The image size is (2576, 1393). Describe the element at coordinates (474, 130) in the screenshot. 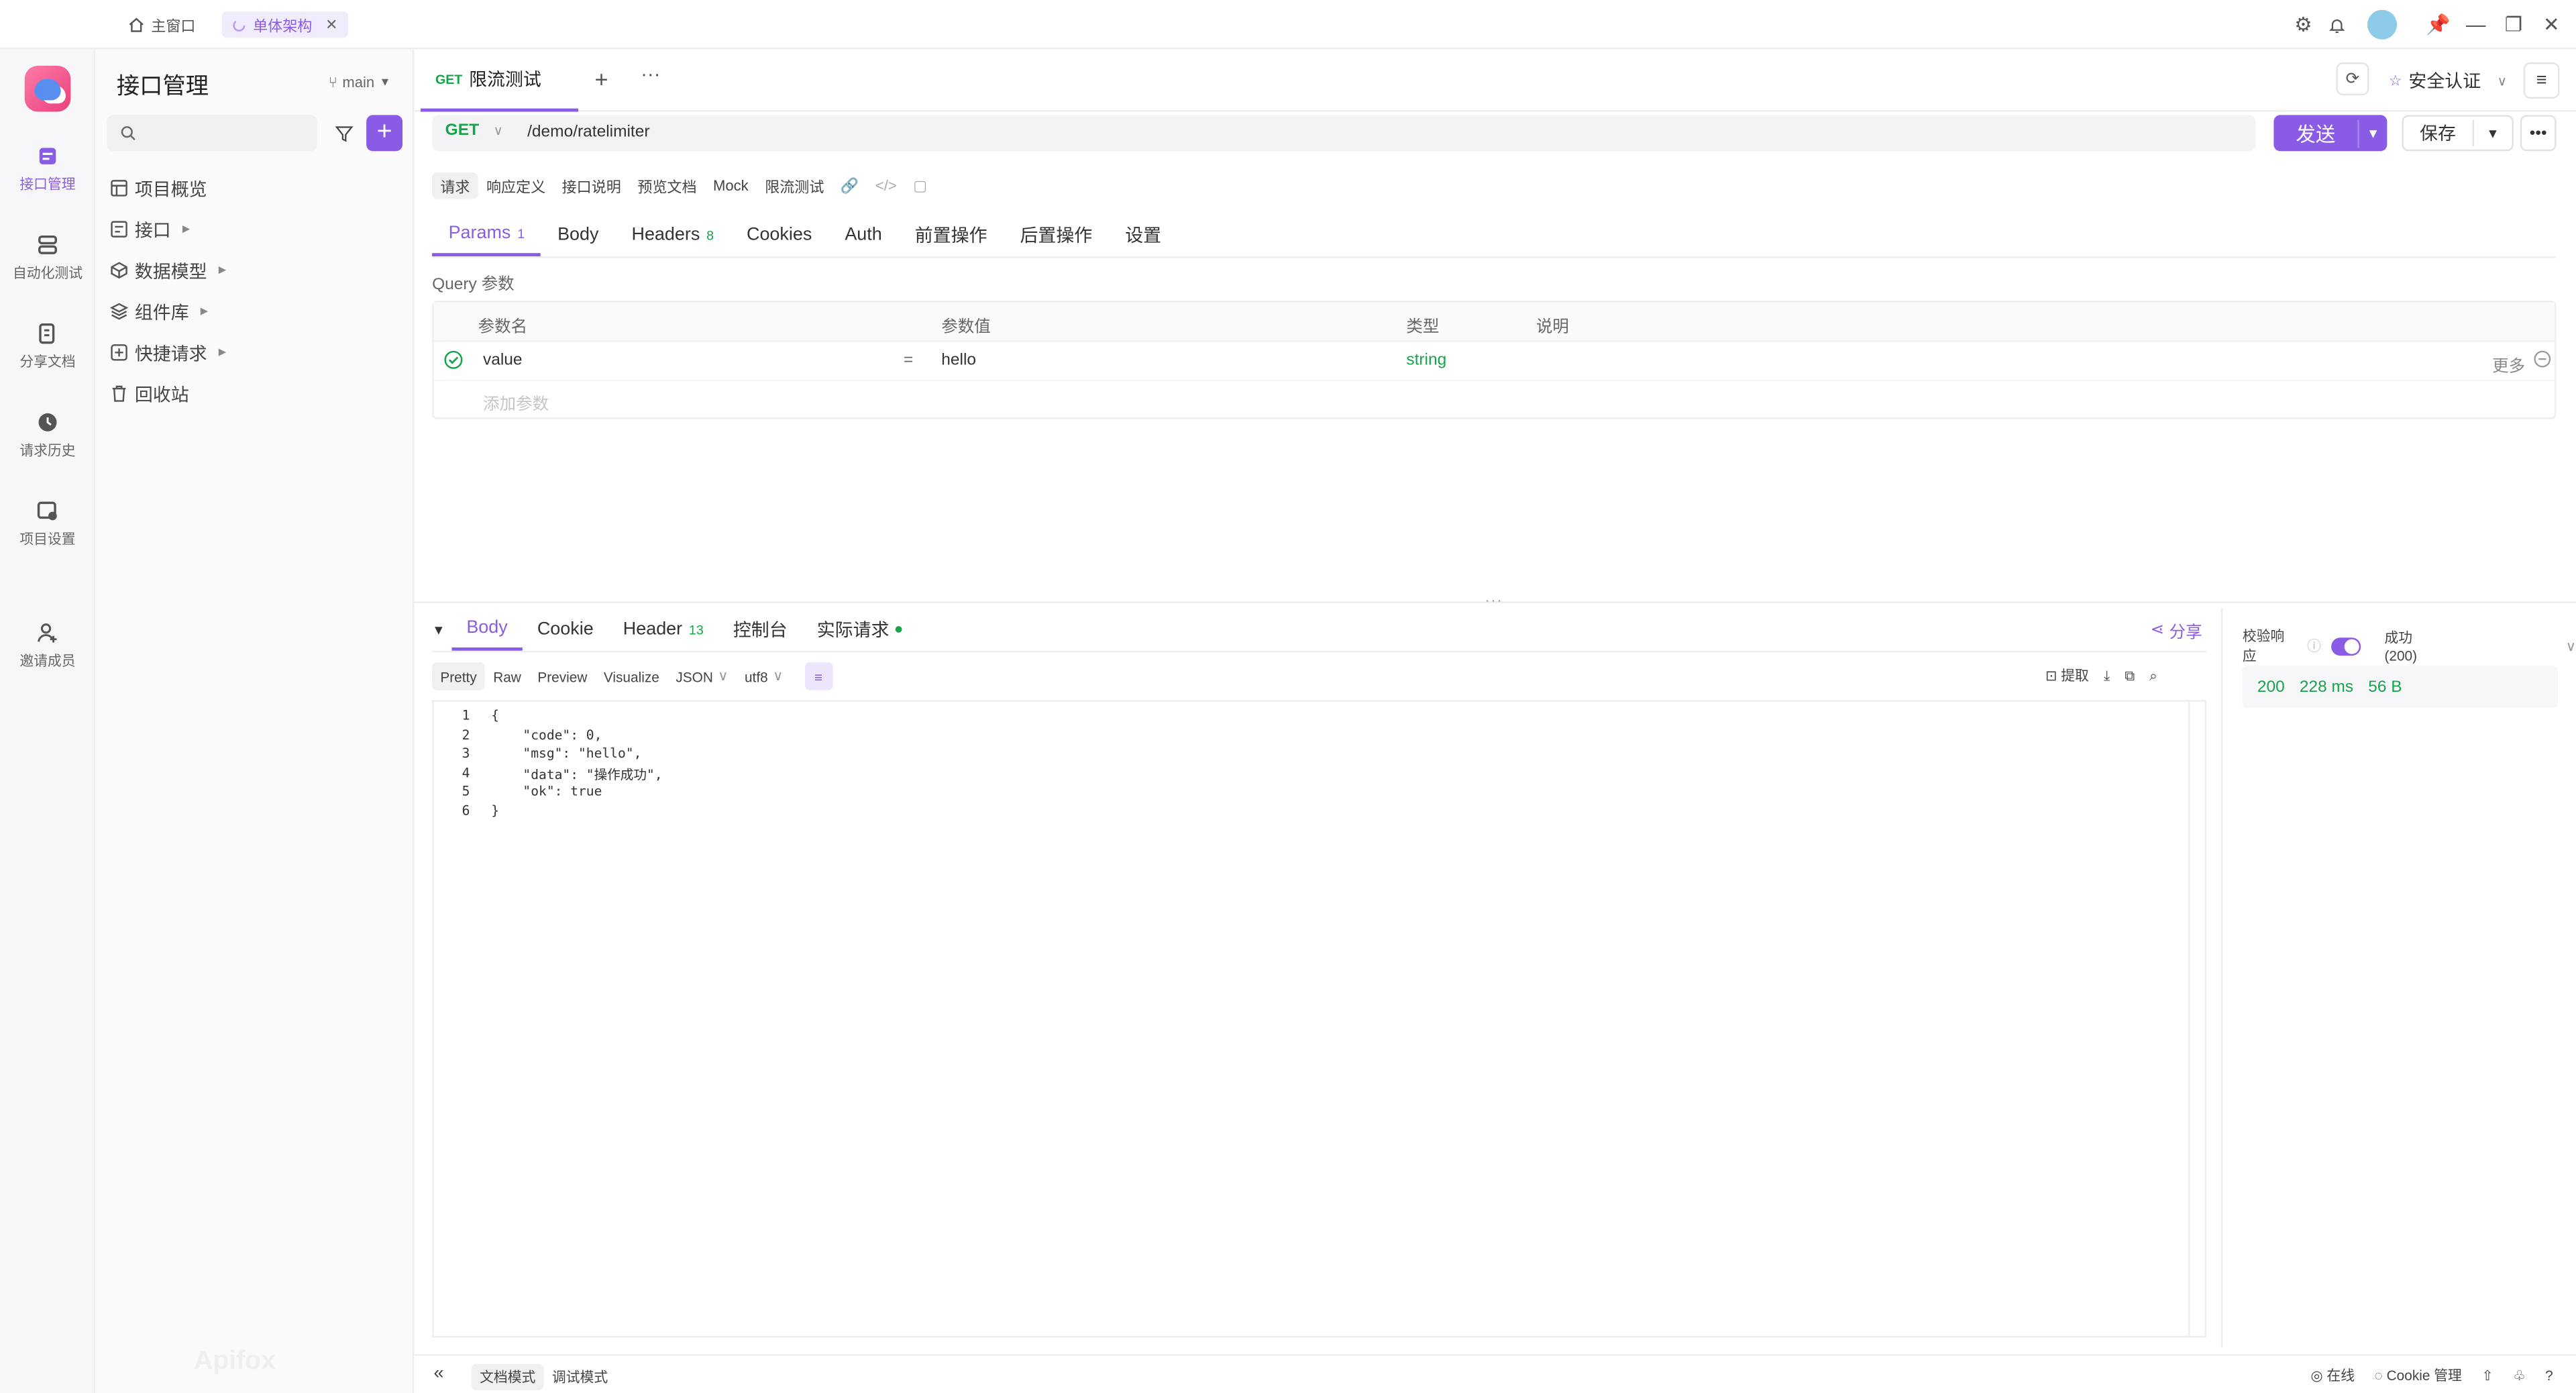

I see `method-selector: GET ∨` at that location.